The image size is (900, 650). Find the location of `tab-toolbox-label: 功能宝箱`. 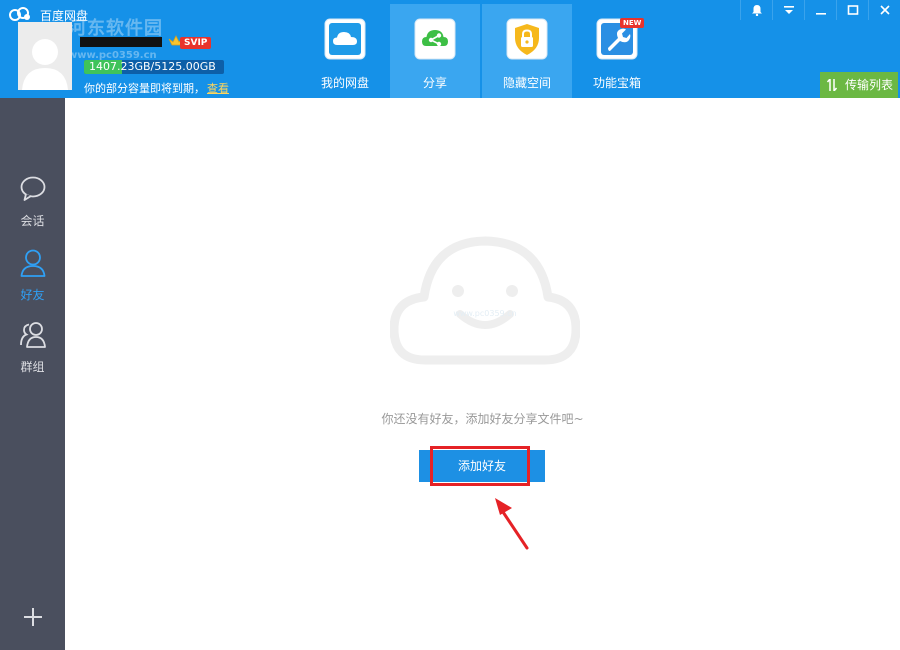

tab-toolbox-label: 功能宝箱 is located at coordinates (616, 83).